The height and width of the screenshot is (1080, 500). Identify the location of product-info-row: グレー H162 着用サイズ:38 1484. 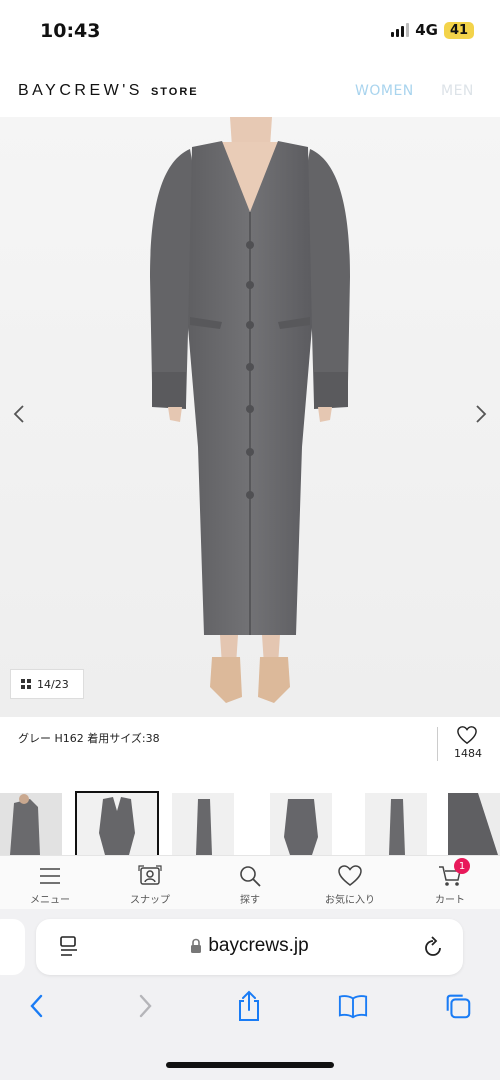
(250, 745).